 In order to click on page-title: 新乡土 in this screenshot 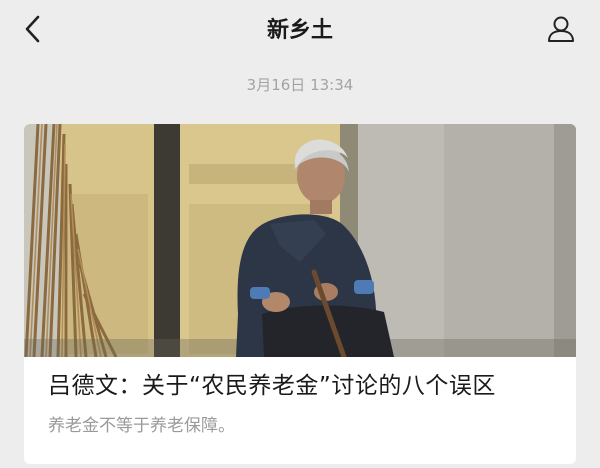, I will do `click(299, 30)`.